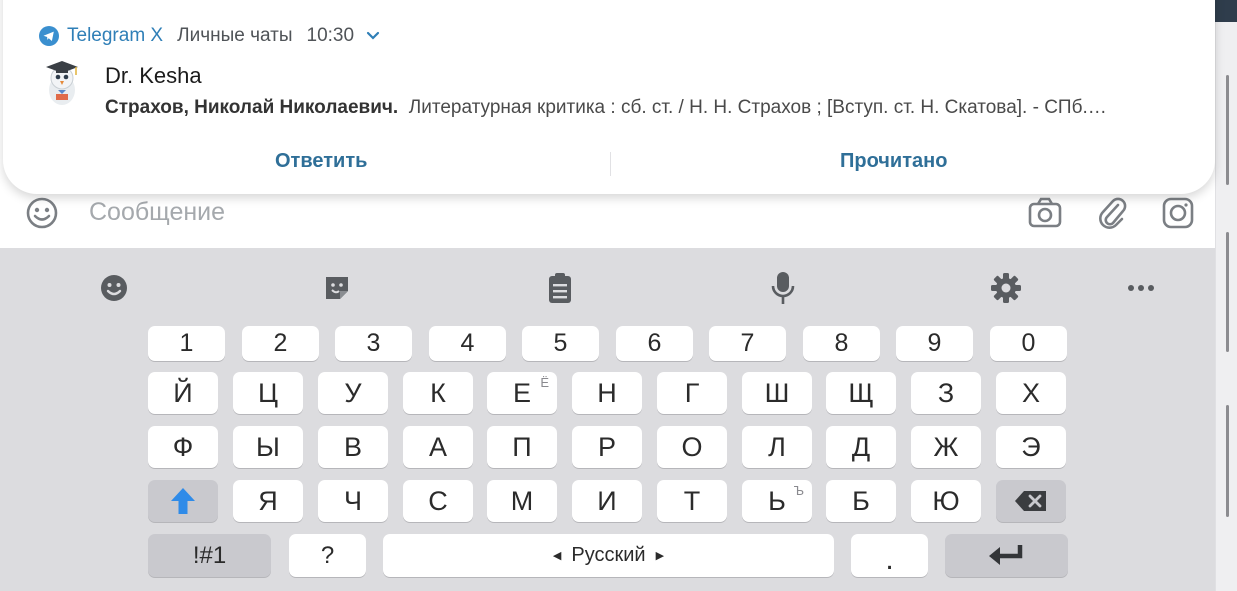 The image size is (1237, 591). I want to click on scrollbar-bottom, so click(1227, 461).